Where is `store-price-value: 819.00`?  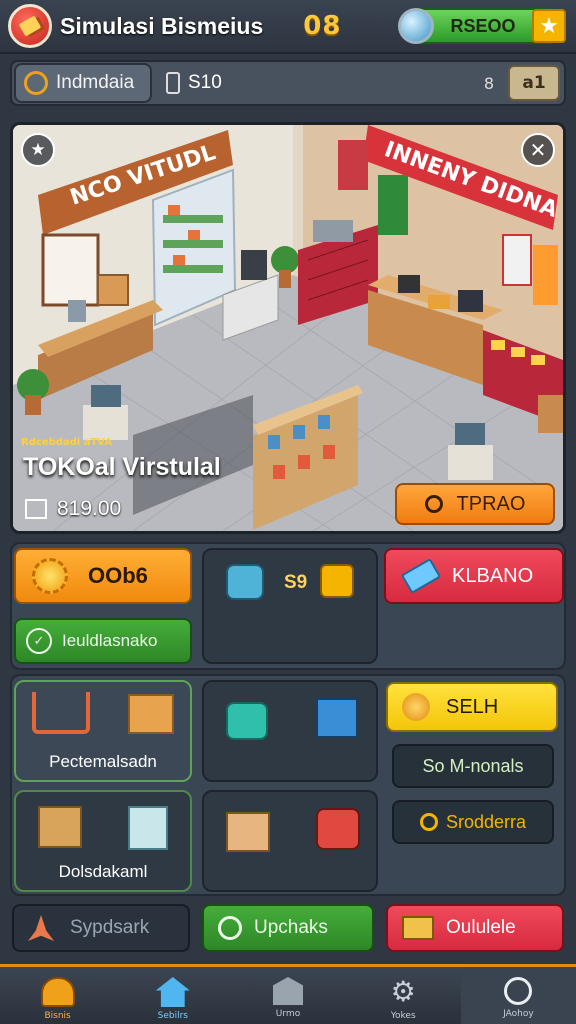
store-price-value: 819.00 is located at coordinates (89, 508).